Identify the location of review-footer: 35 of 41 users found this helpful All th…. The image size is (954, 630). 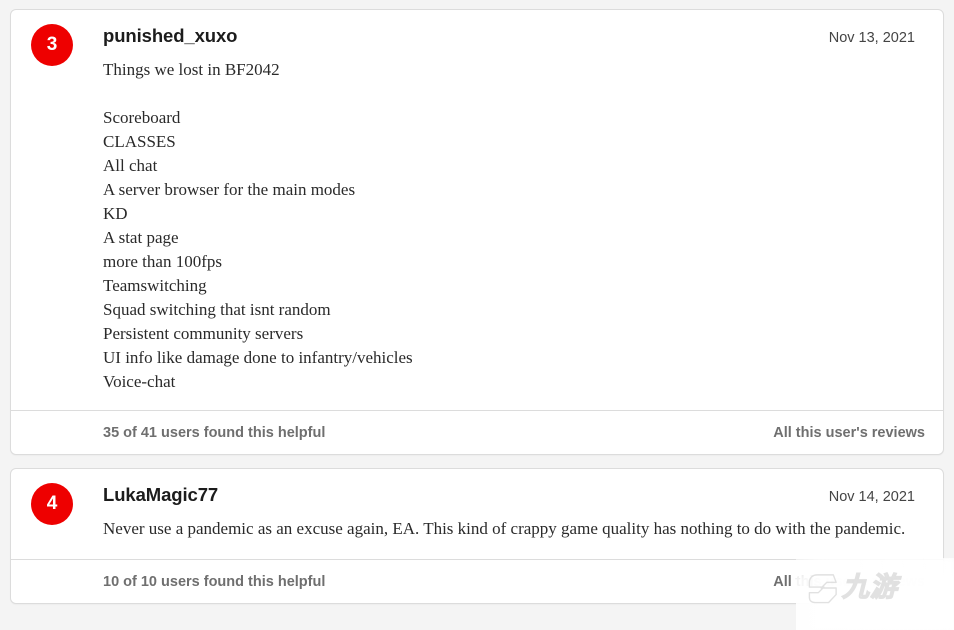
(477, 432).